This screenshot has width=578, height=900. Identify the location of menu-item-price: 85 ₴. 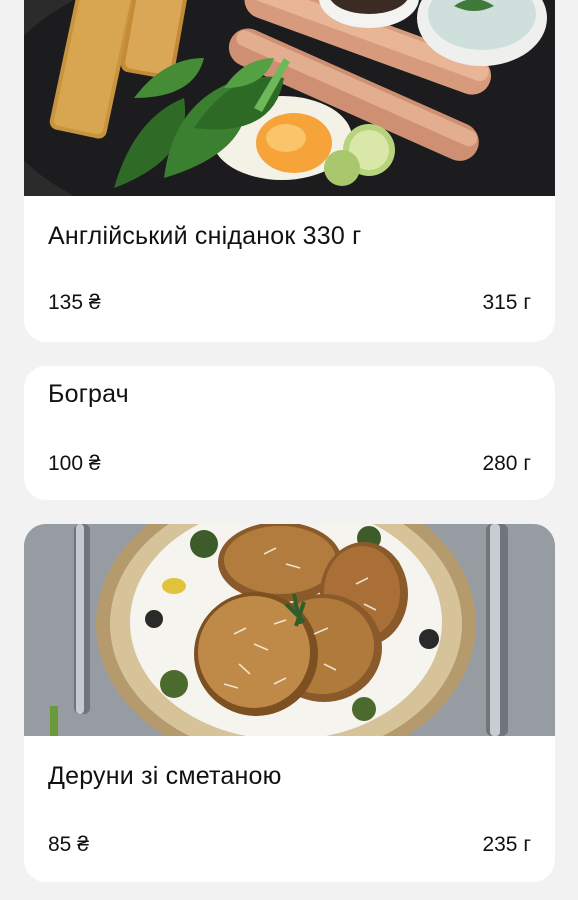
(68, 844).